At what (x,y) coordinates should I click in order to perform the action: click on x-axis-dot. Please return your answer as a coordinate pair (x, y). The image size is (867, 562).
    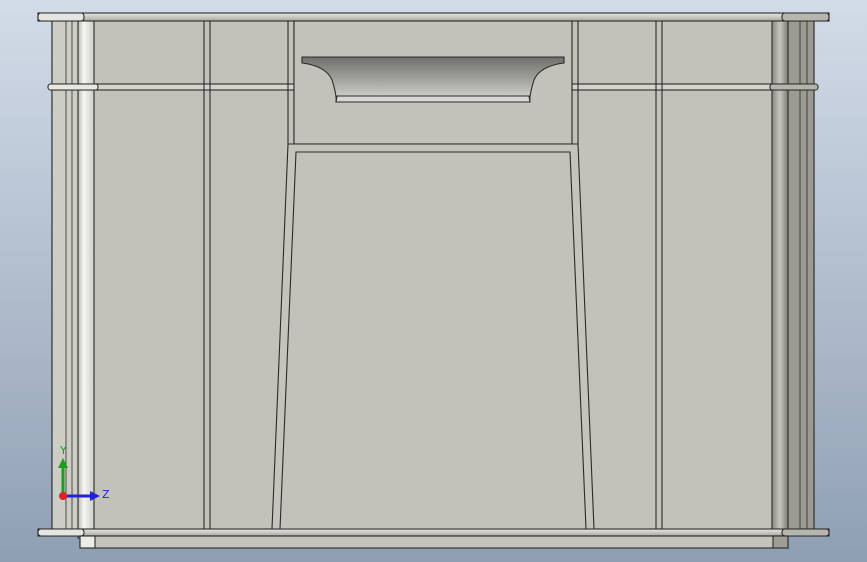
    Looking at the image, I should click on (63, 496).